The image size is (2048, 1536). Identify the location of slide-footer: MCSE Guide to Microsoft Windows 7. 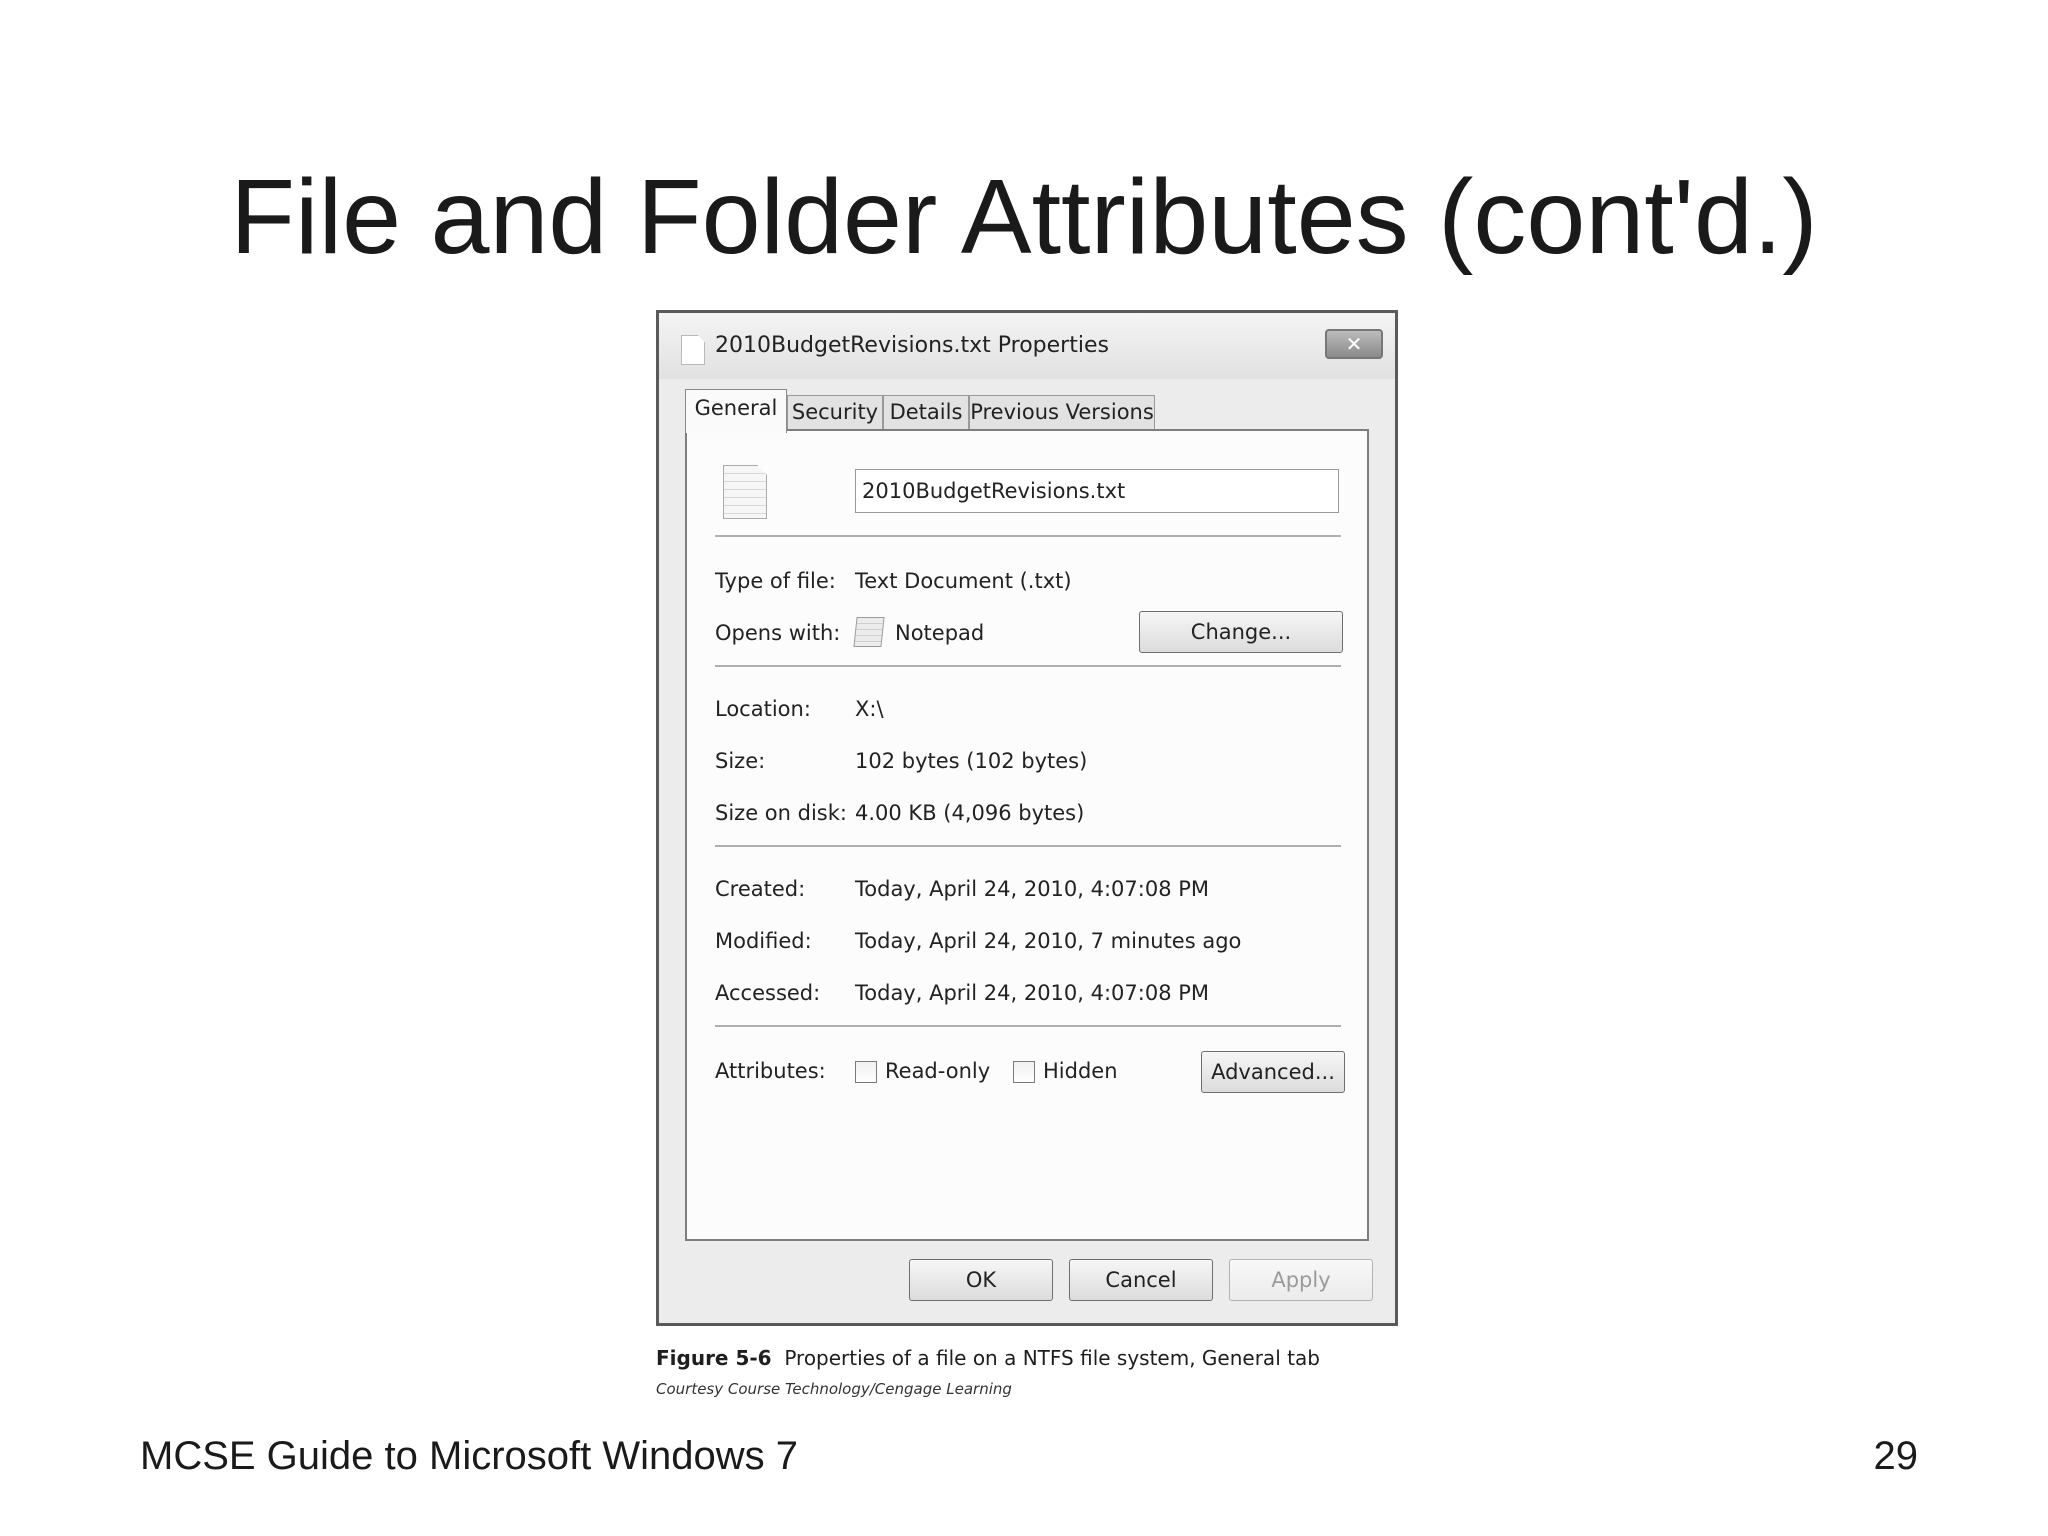
(469, 1456).